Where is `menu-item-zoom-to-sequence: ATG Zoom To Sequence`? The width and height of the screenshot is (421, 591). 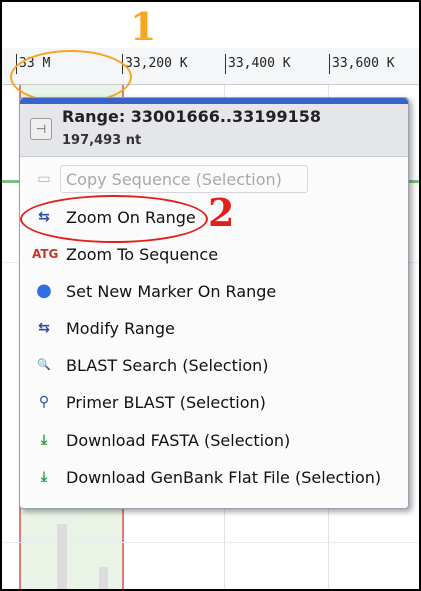
menu-item-zoom-to-sequence: ATG Zoom To Sequence is located at coordinates (215, 254).